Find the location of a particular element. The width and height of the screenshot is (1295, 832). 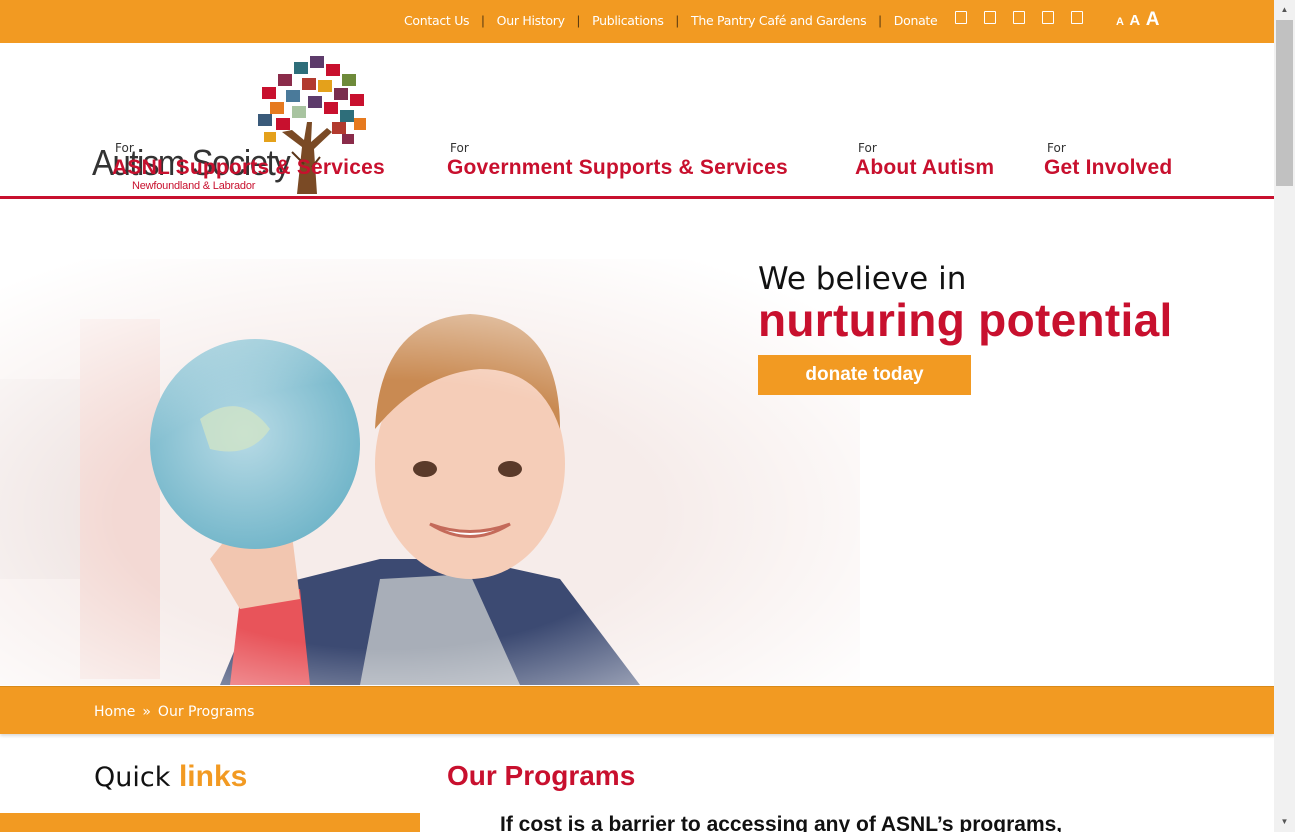

nav-government-supports: For Government Supports & Services is located at coordinates (617, 160).